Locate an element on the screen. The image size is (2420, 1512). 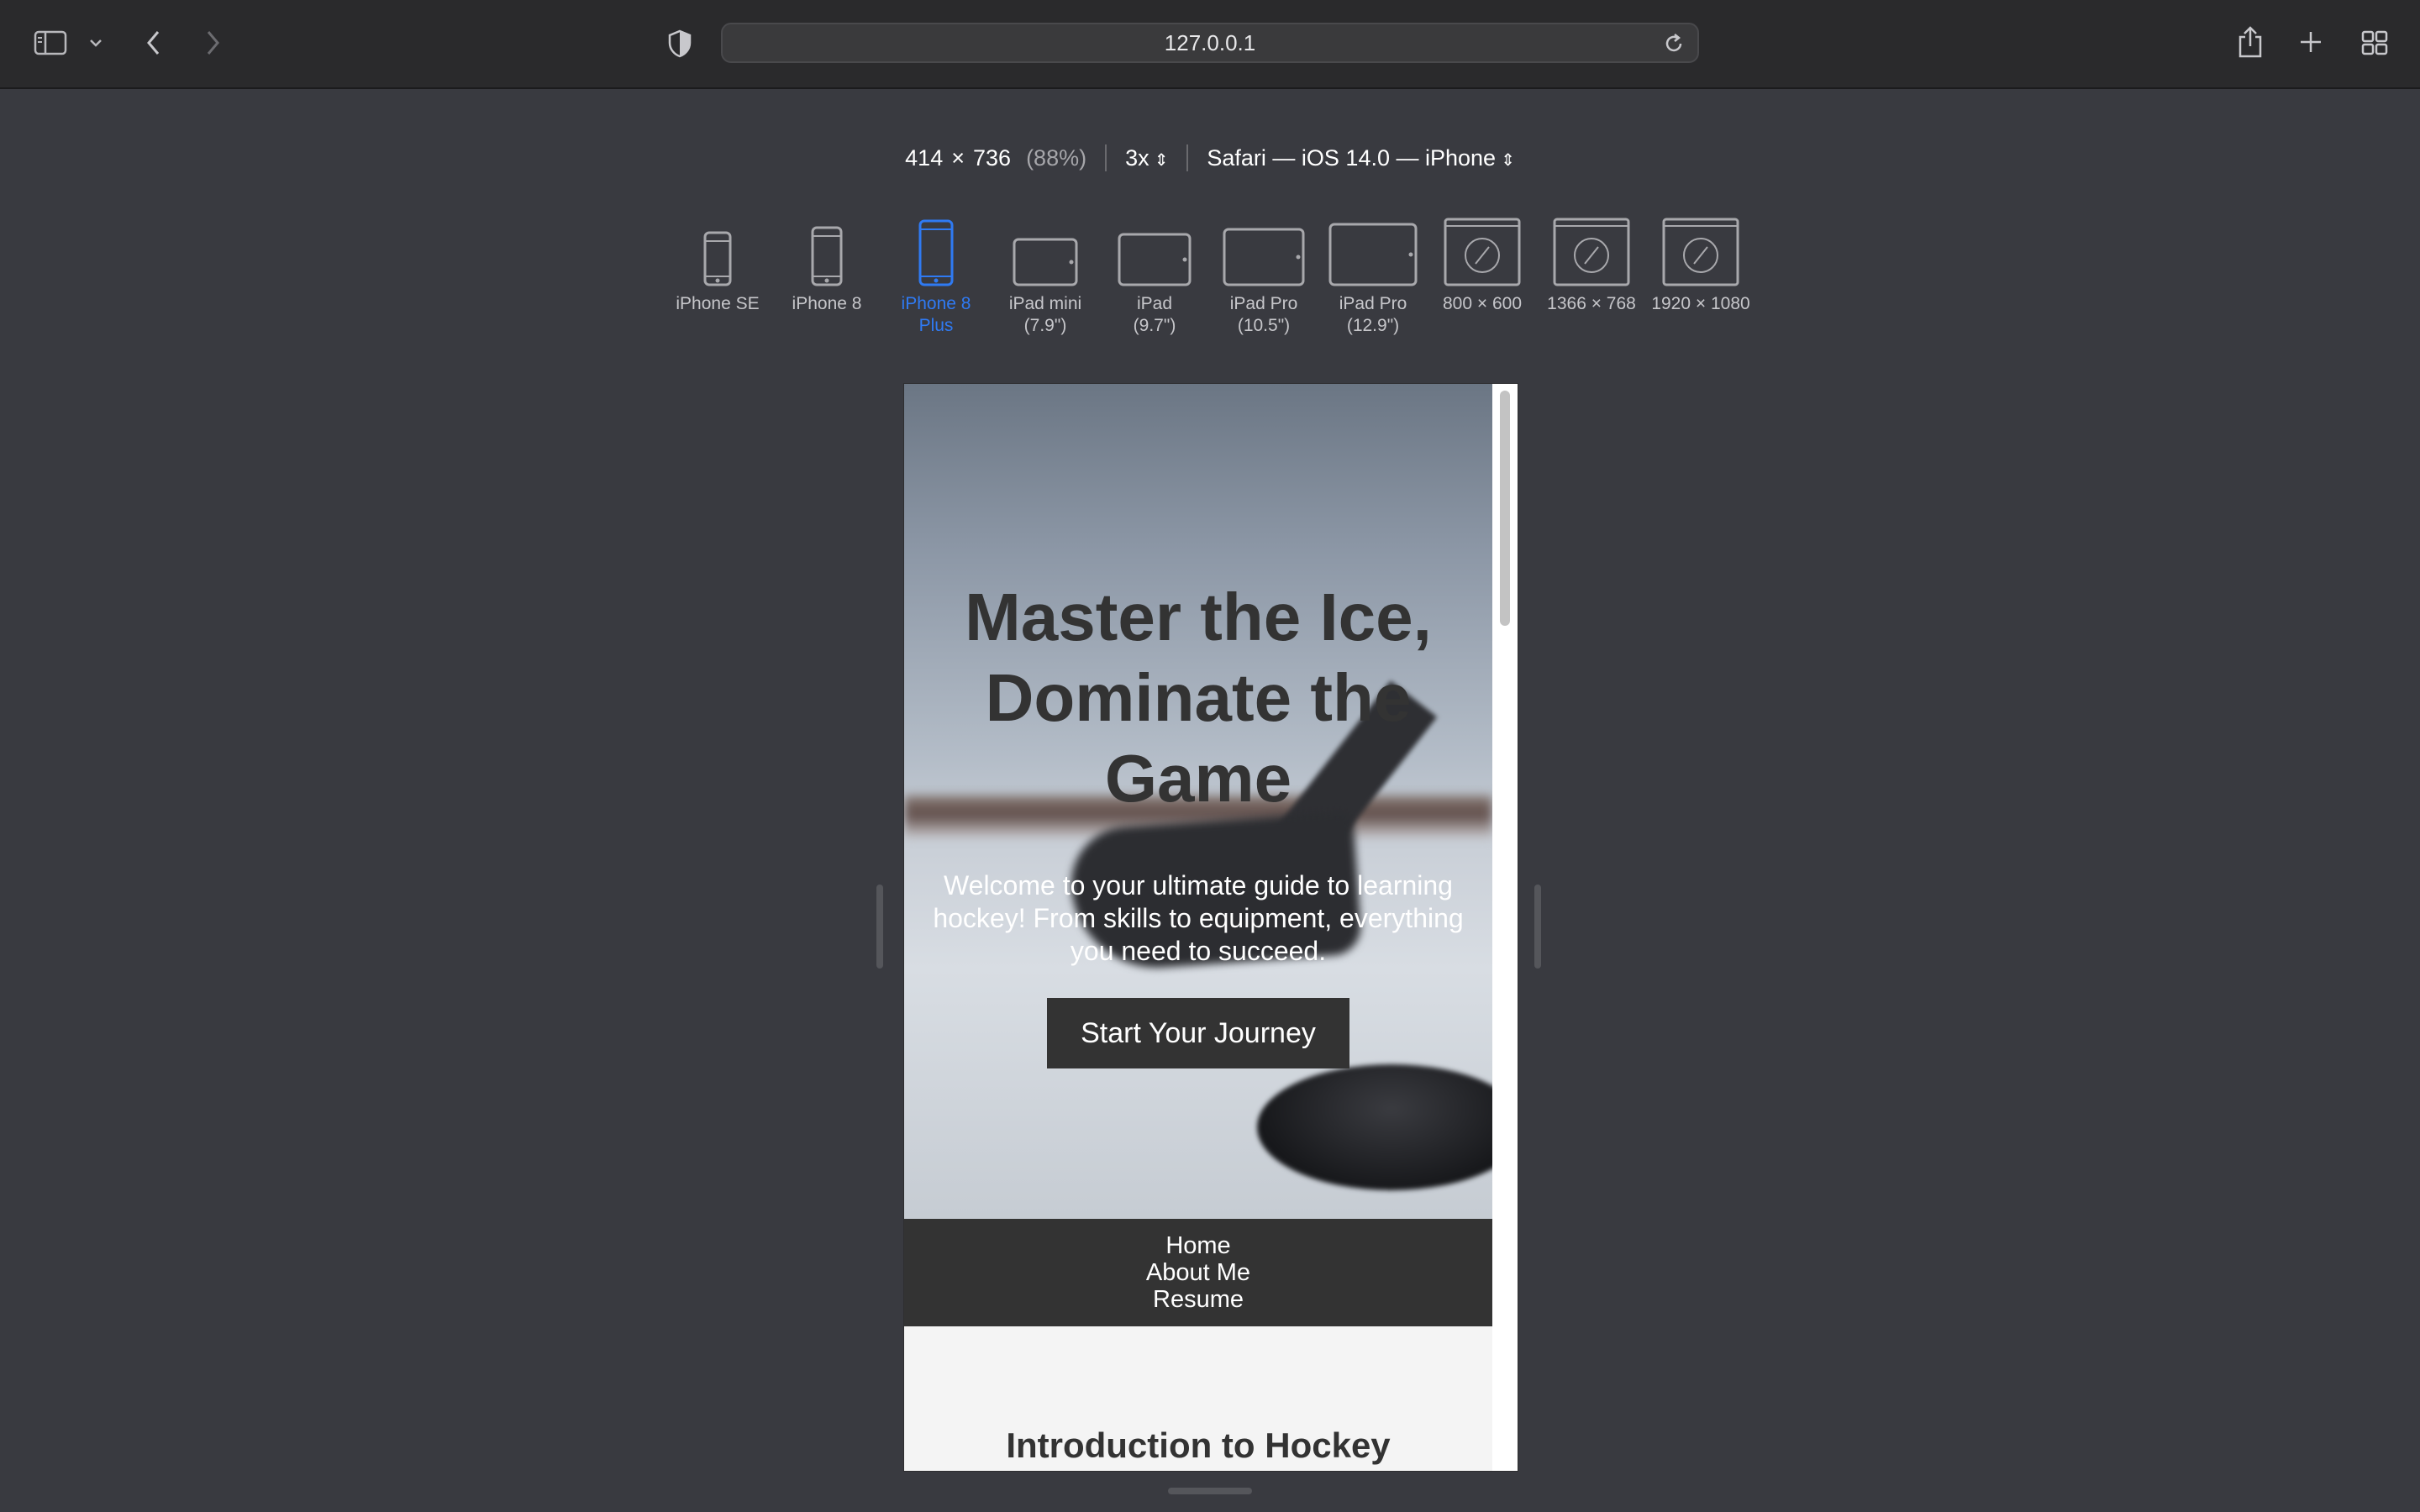
back-button is located at coordinates (153, 43).